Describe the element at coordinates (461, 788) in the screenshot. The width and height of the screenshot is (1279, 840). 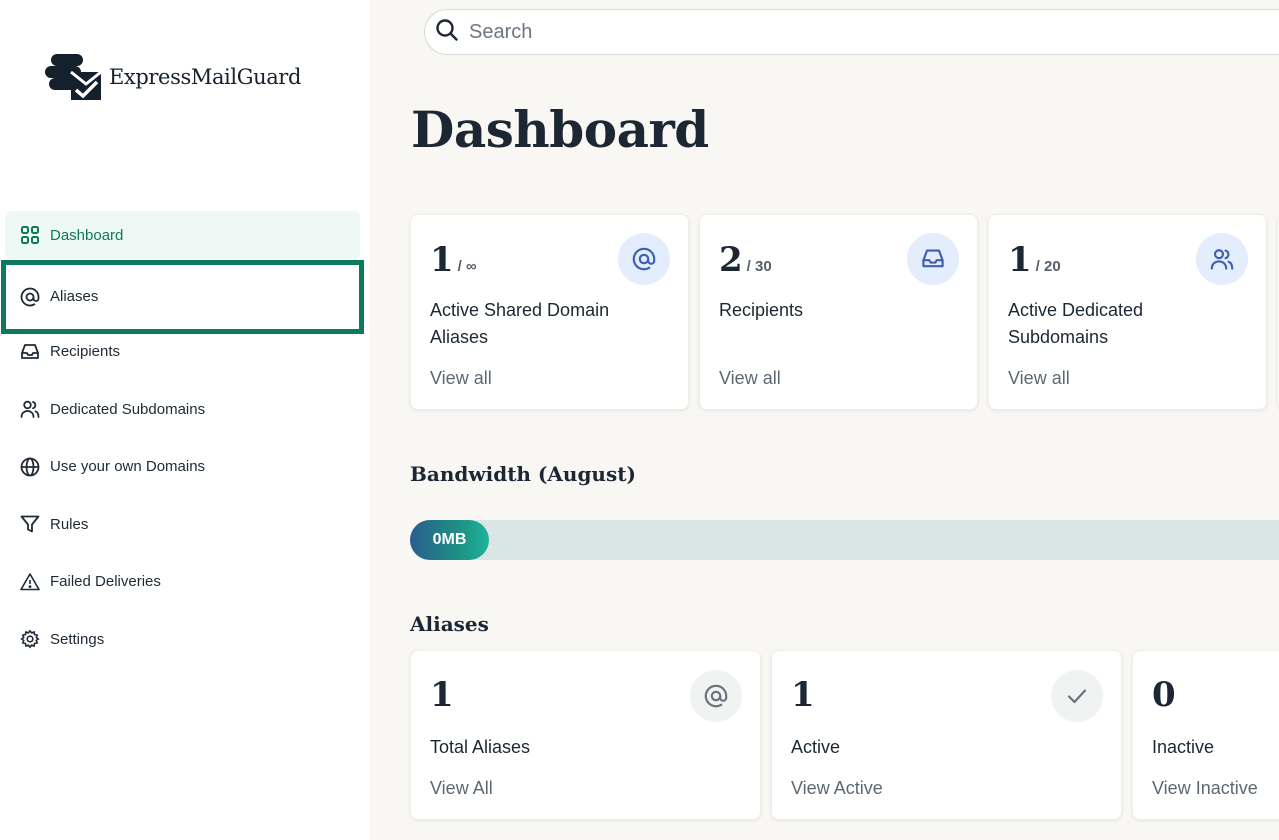
I see `view-all-aliases-link: View All` at that location.